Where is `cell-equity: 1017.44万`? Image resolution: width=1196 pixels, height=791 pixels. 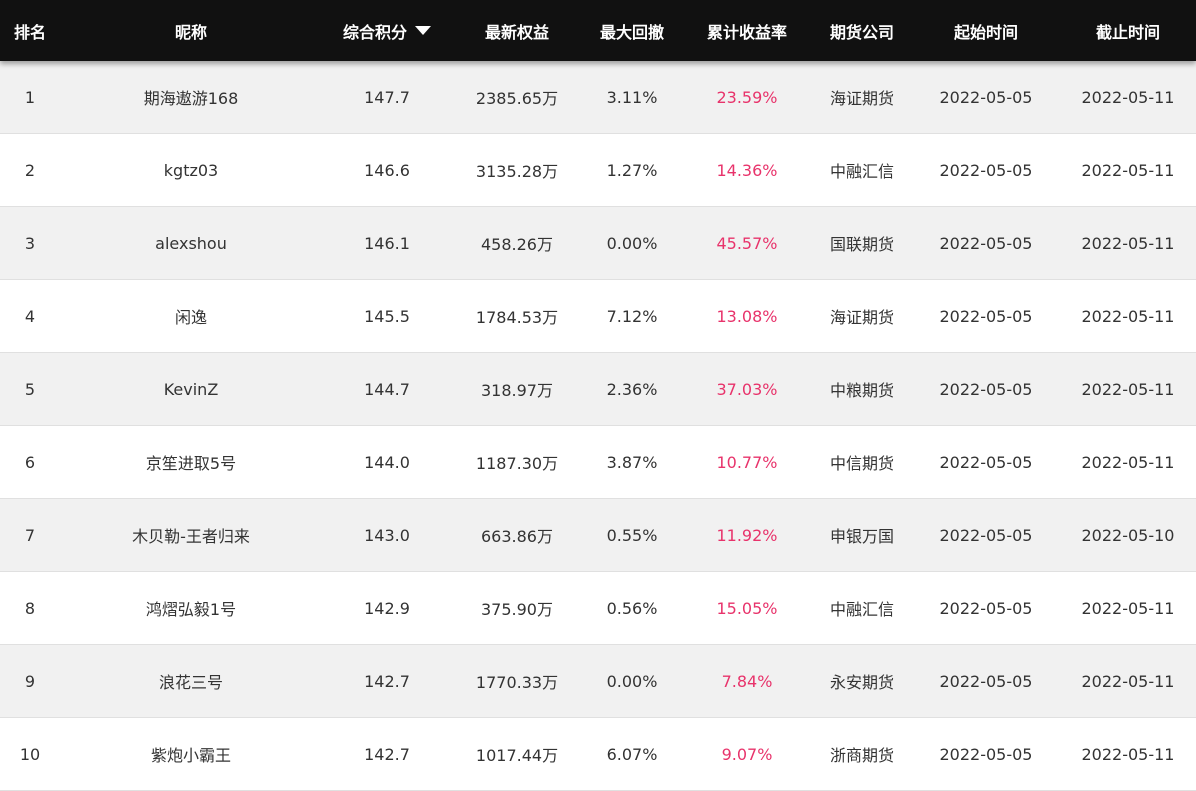 cell-equity: 1017.44万 is located at coordinates (517, 755).